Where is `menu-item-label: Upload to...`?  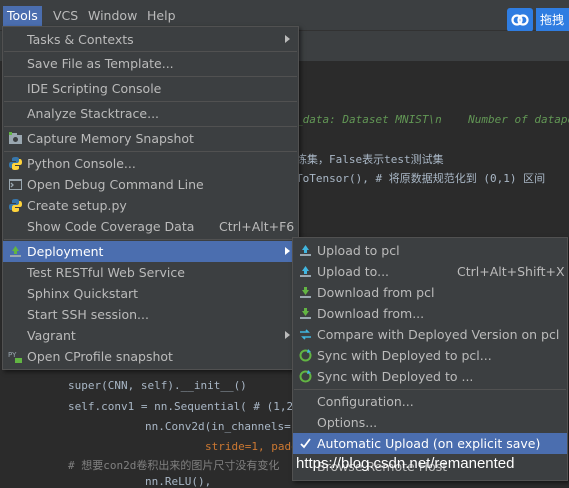
menu-item-label: Upload to... is located at coordinates (353, 271).